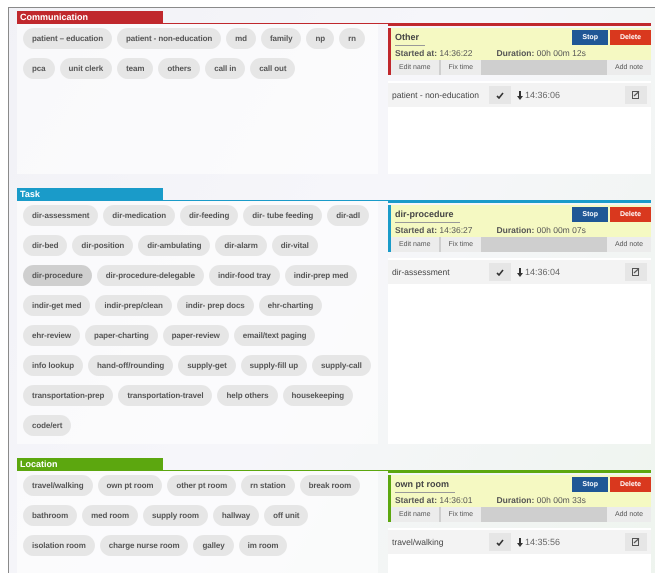  What do you see at coordinates (244, 275) in the screenshot?
I see `activity-chip: indir-food tray` at bounding box center [244, 275].